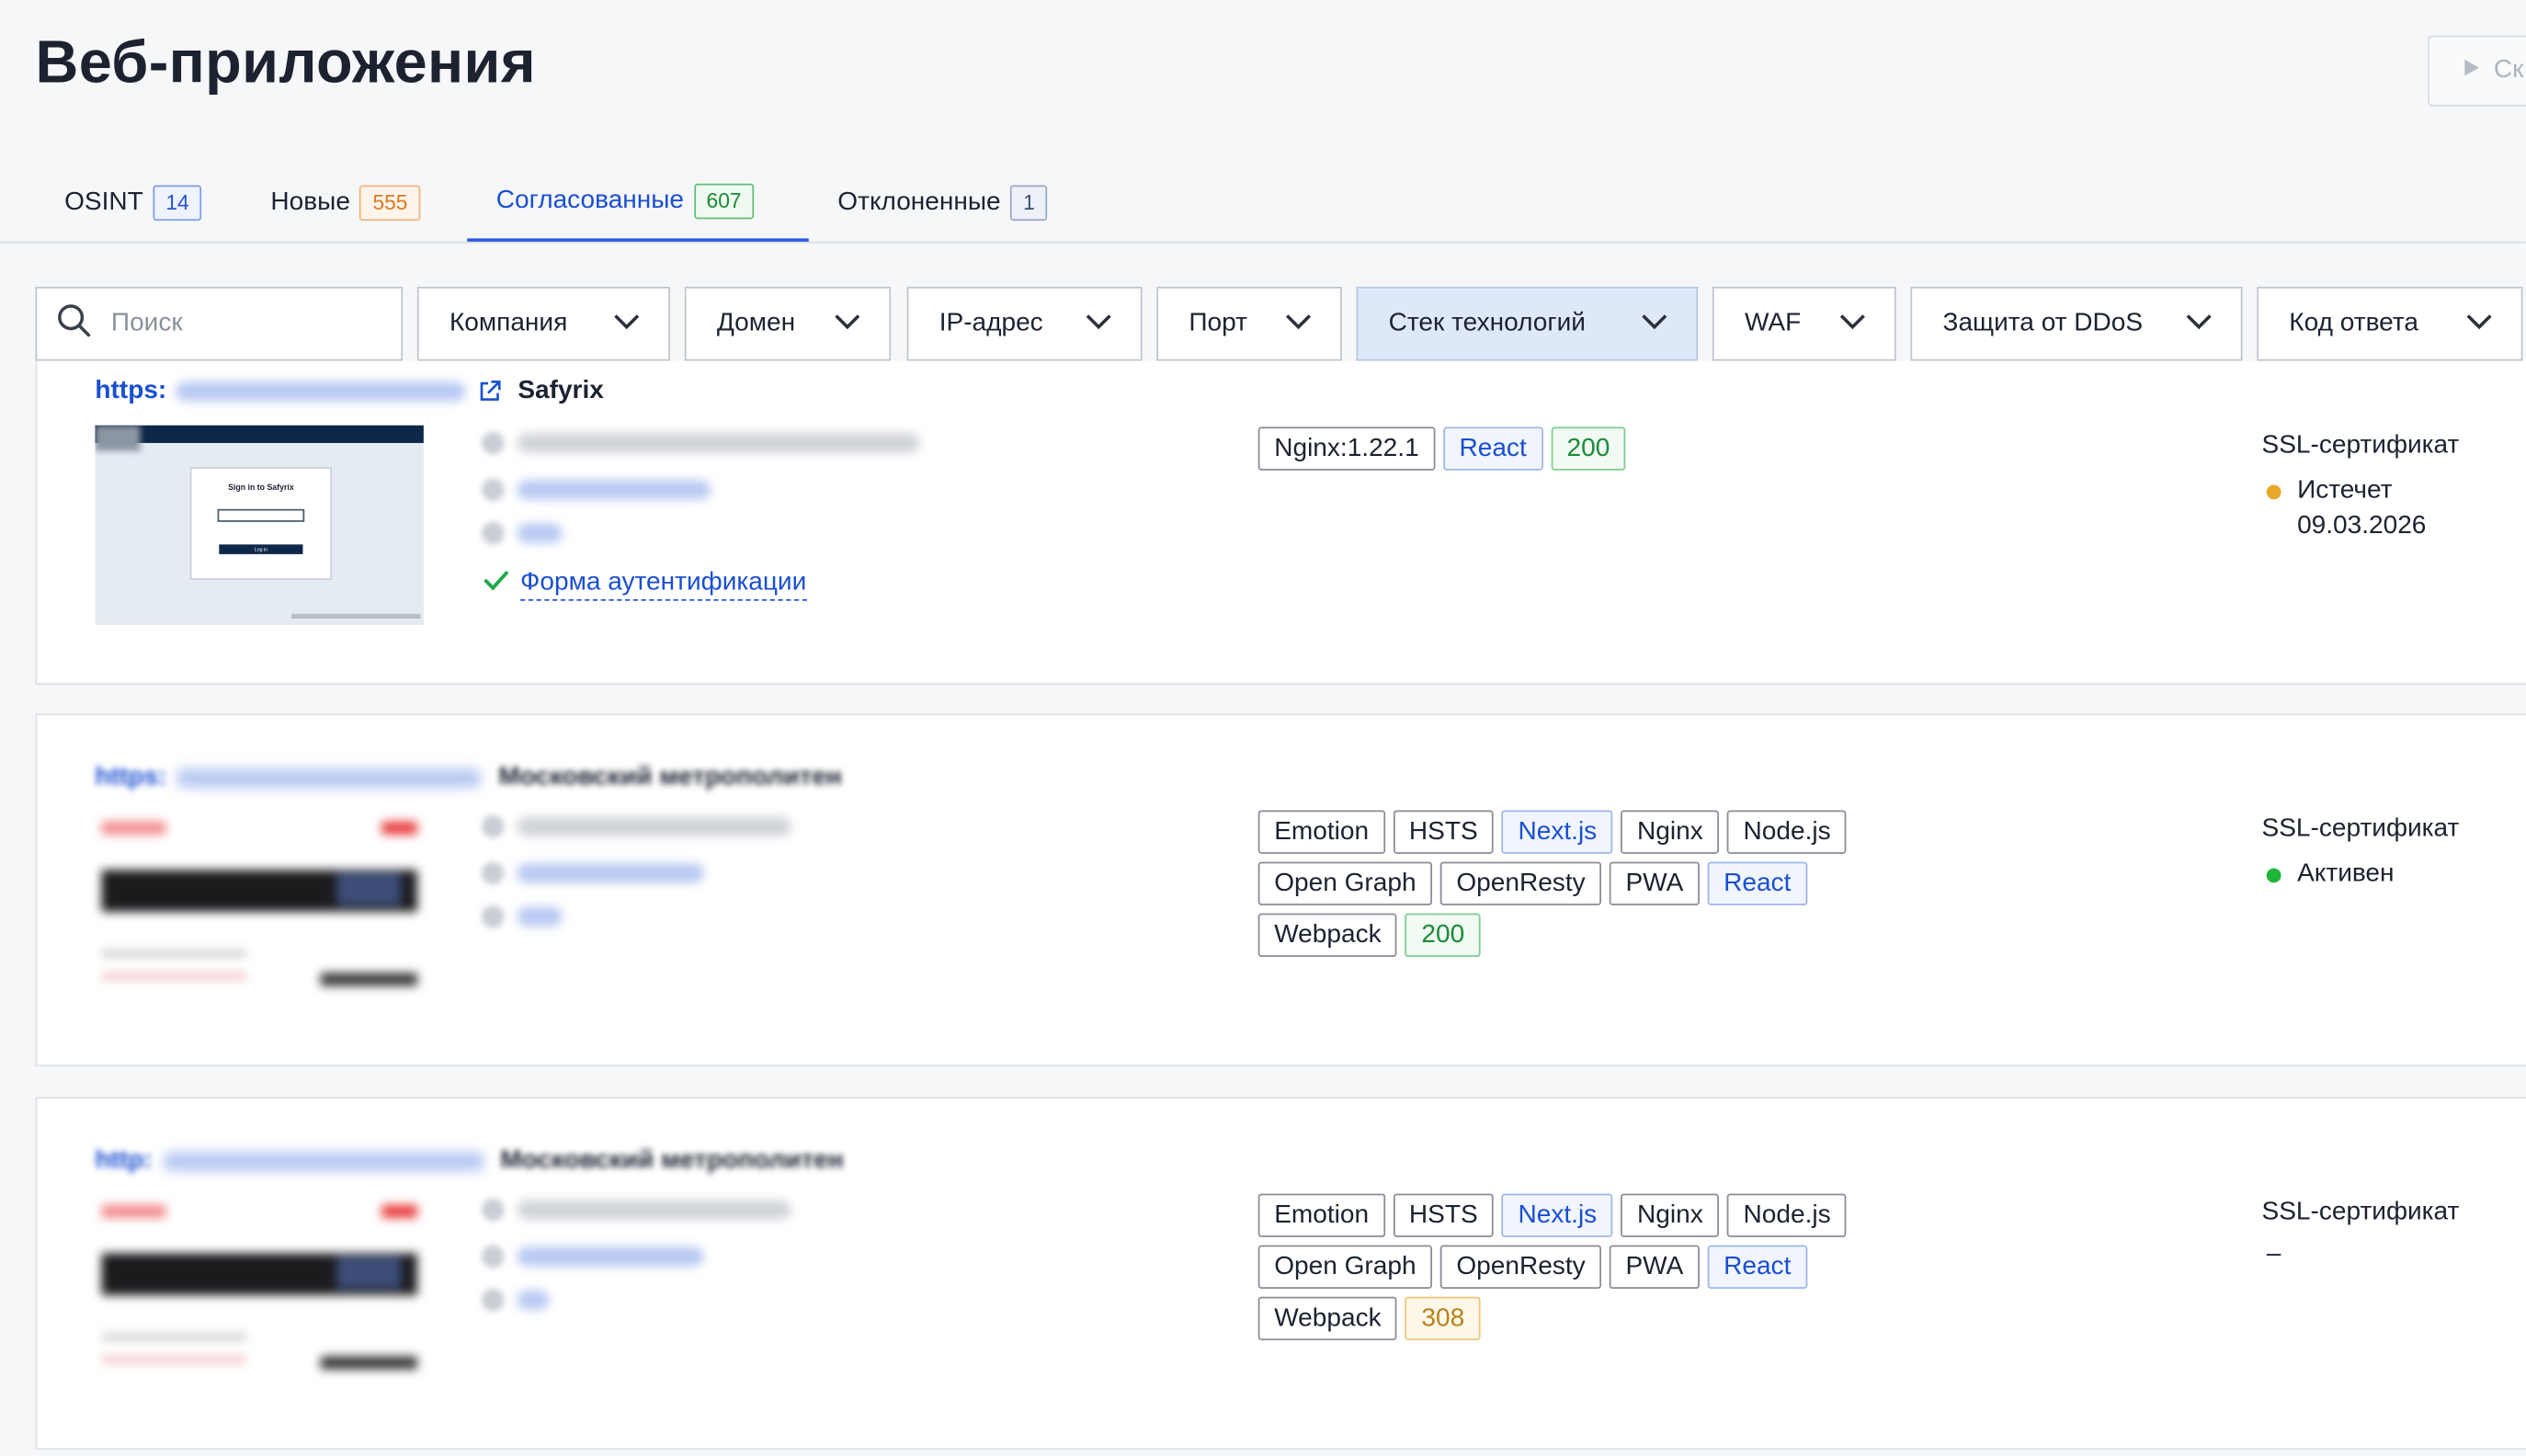  What do you see at coordinates (1347, 449) in the screenshot?
I see `tech-tag: Nginx:1.22.1` at bounding box center [1347, 449].